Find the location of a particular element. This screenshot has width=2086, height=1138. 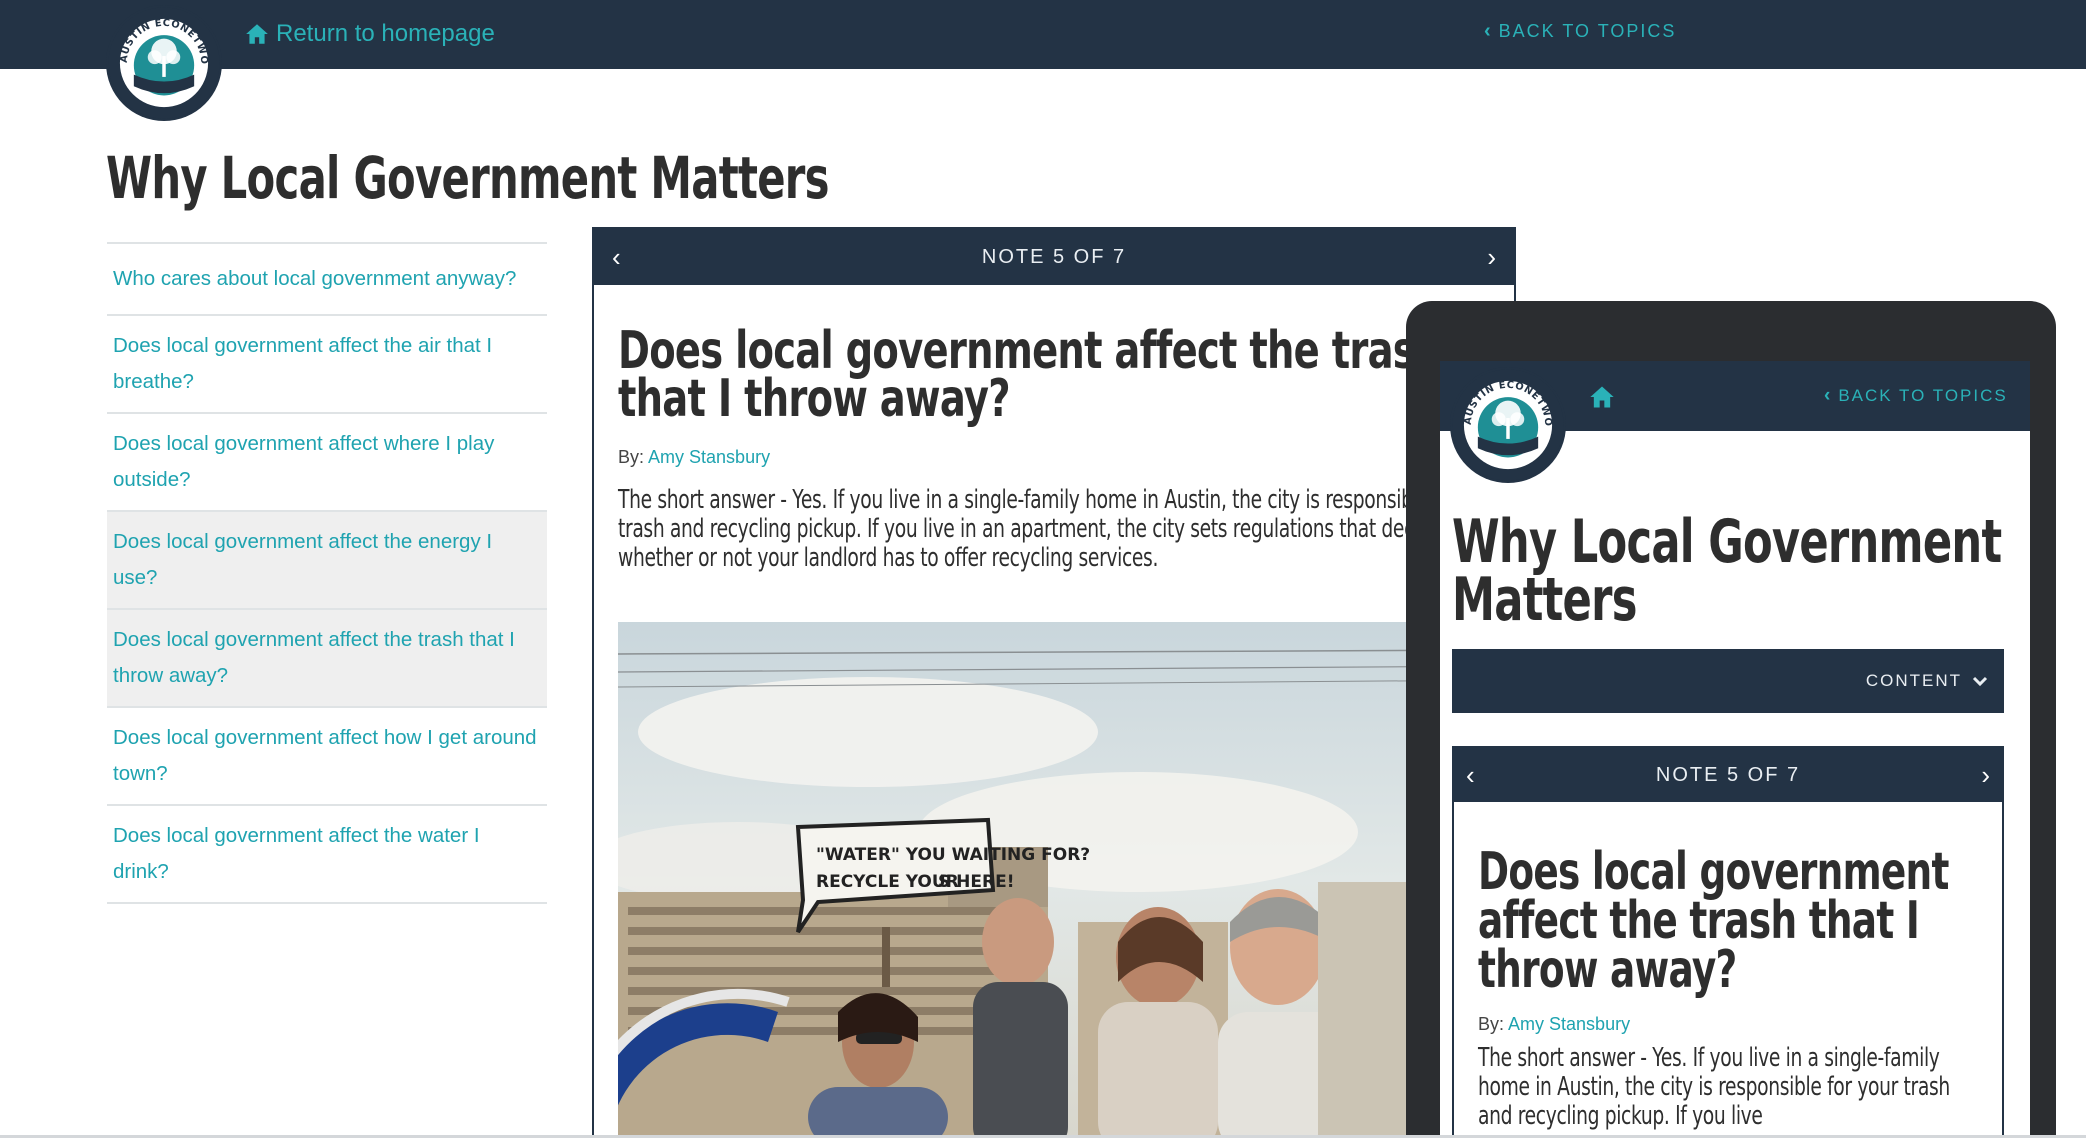

tablet-note-byline: By: Amy Stansbury is located at coordinates (1554, 1024).